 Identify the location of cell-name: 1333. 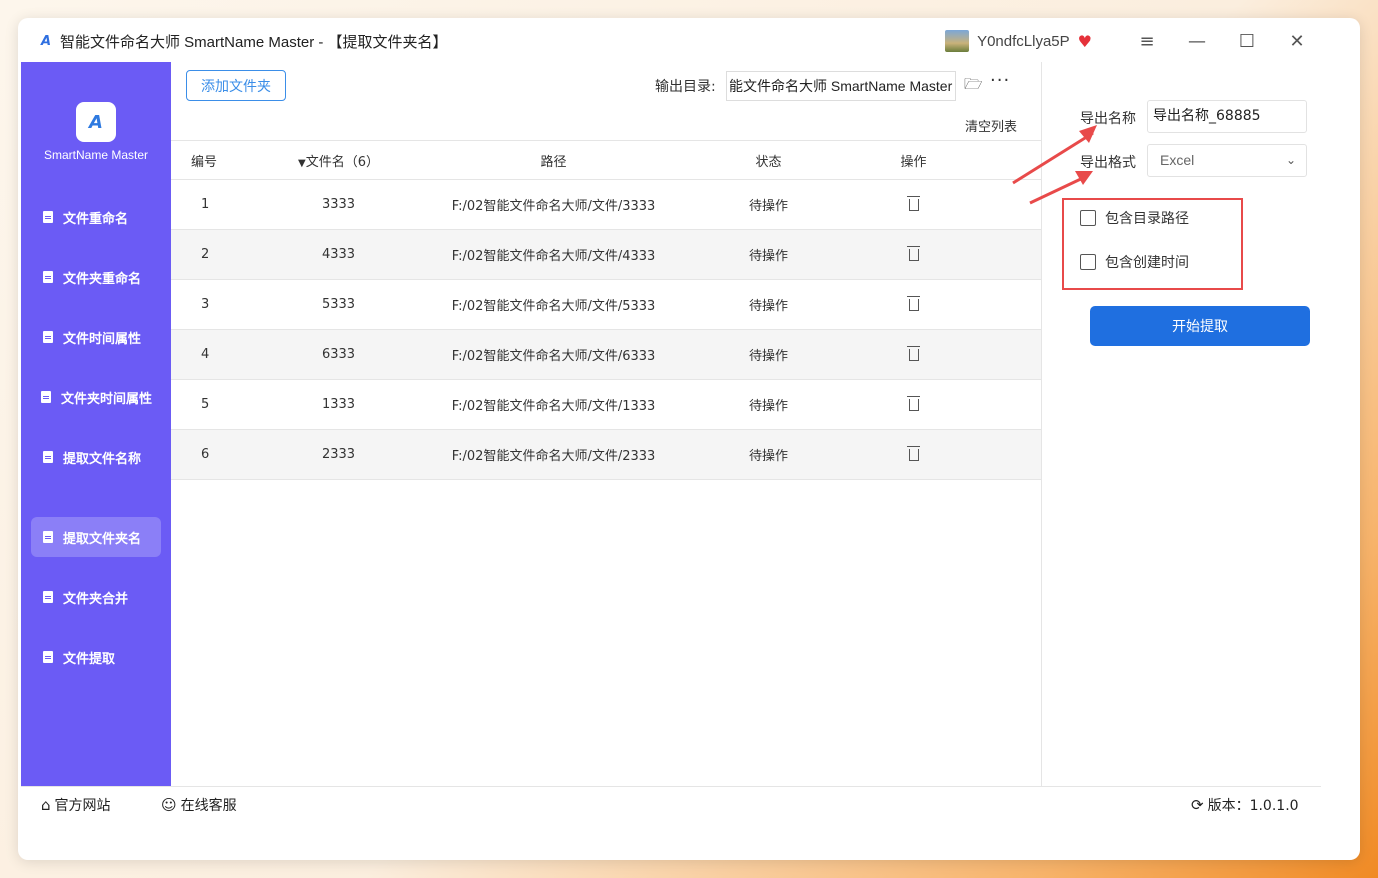
(338, 404).